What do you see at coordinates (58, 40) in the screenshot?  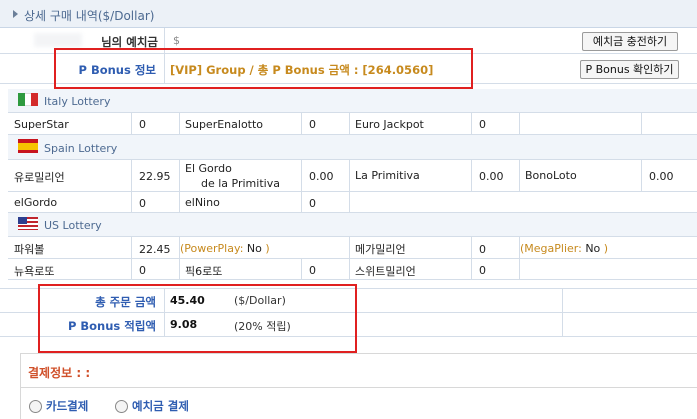 I see `username-masked` at bounding box center [58, 40].